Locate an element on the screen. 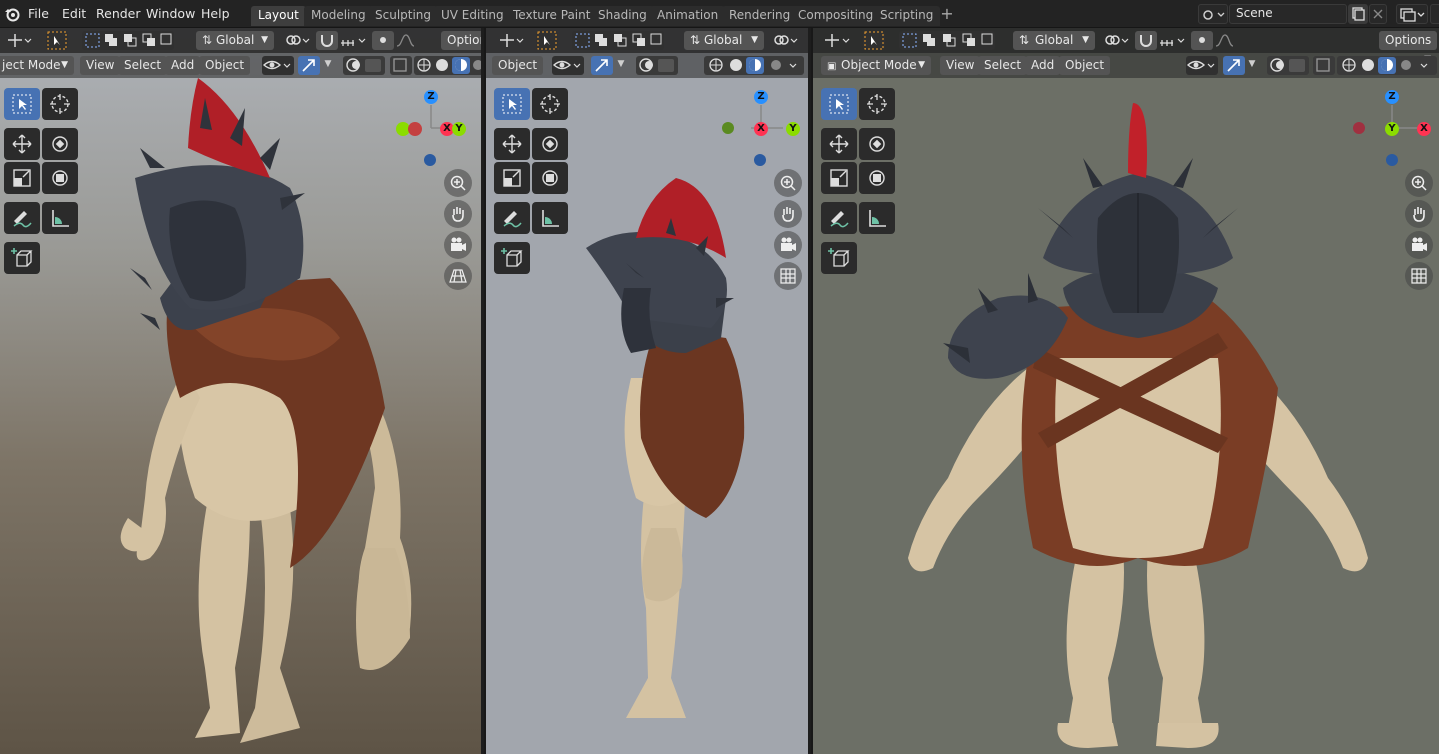 The width and height of the screenshot is (1439, 754). tab-scripting: Scripting is located at coordinates (907, 16).